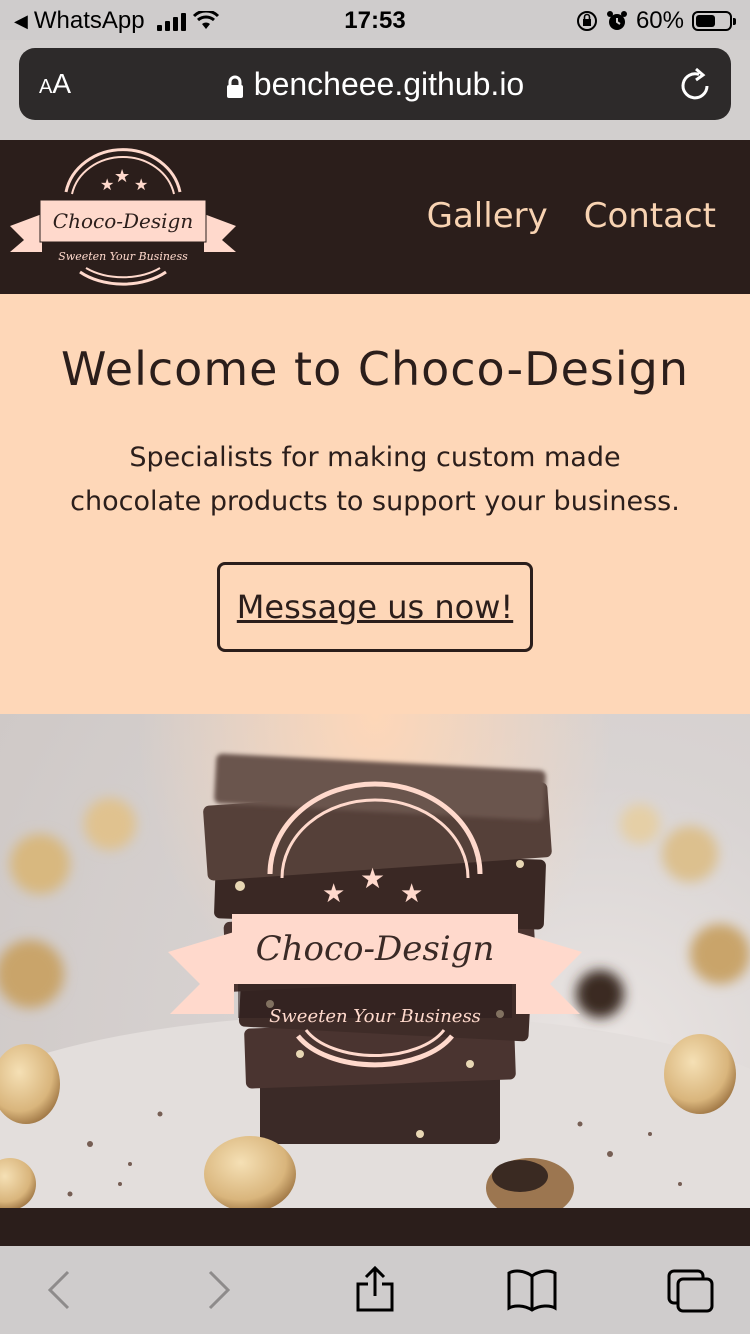 This screenshot has width=750, height=1334. Describe the element at coordinates (659, 20) in the screenshot. I see `battery-percent: 60%` at that location.